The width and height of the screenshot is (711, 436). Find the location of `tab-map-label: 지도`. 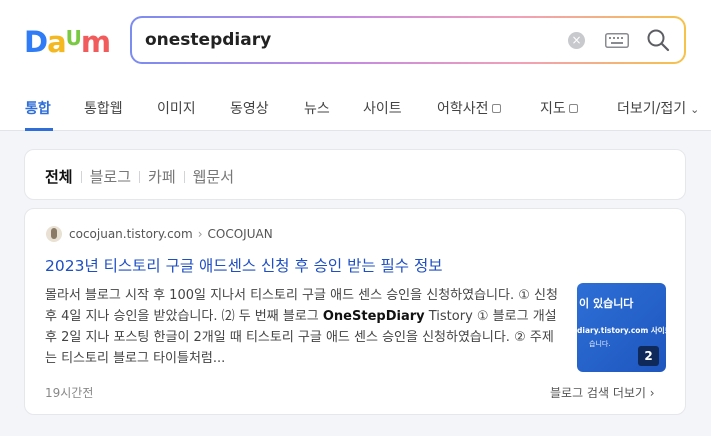

tab-map-label: 지도 is located at coordinates (553, 109).